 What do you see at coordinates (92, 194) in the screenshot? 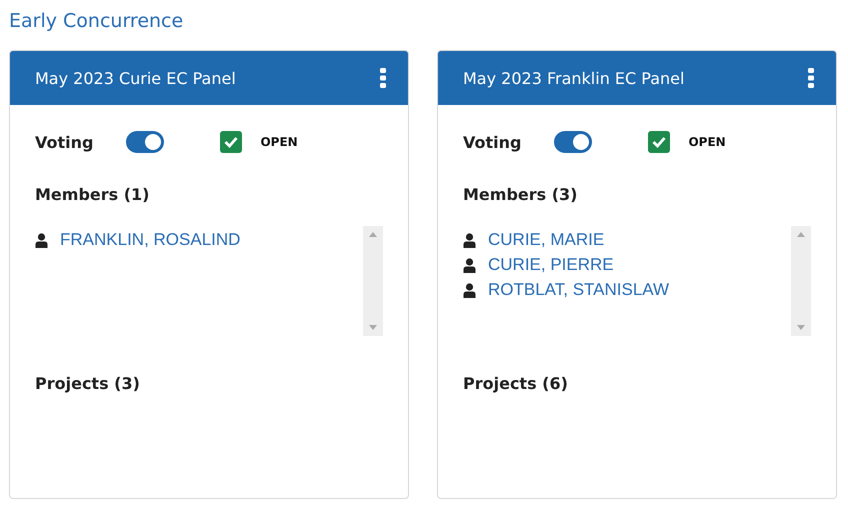
I see `members-heading: Members (1)` at bounding box center [92, 194].